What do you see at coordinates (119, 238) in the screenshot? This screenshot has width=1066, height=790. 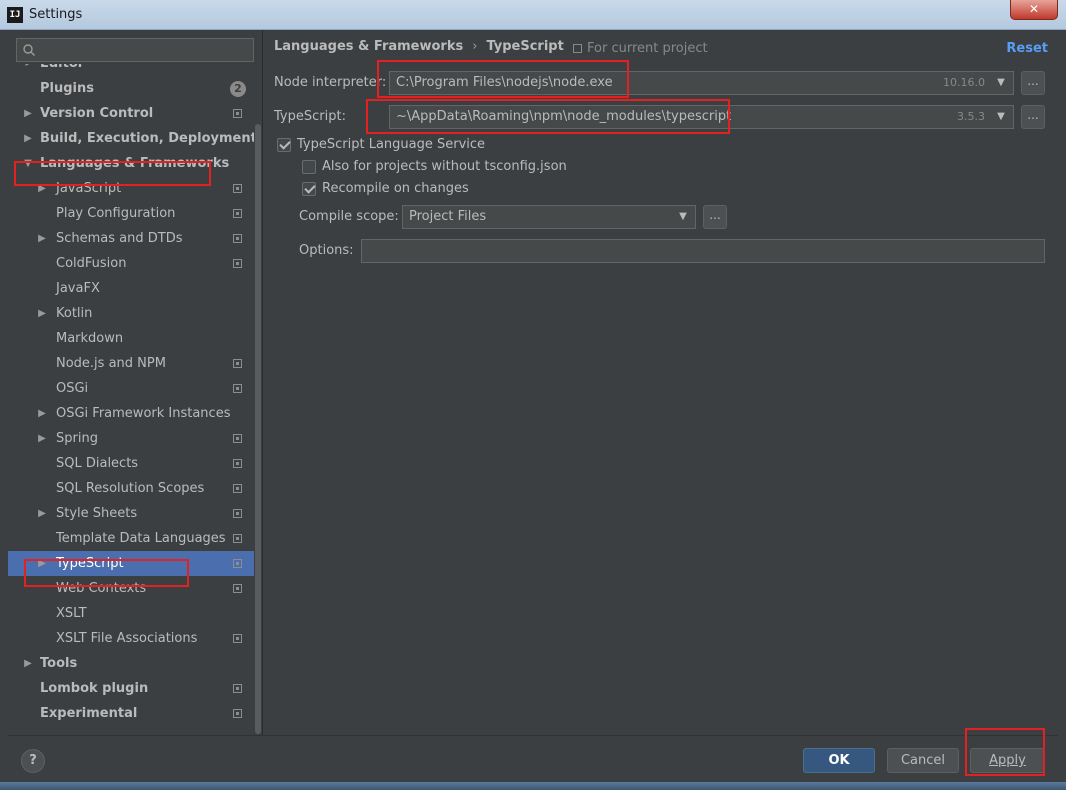 I see `sidebar-item-label: Schemas and DTDs` at bounding box center [119, 238].